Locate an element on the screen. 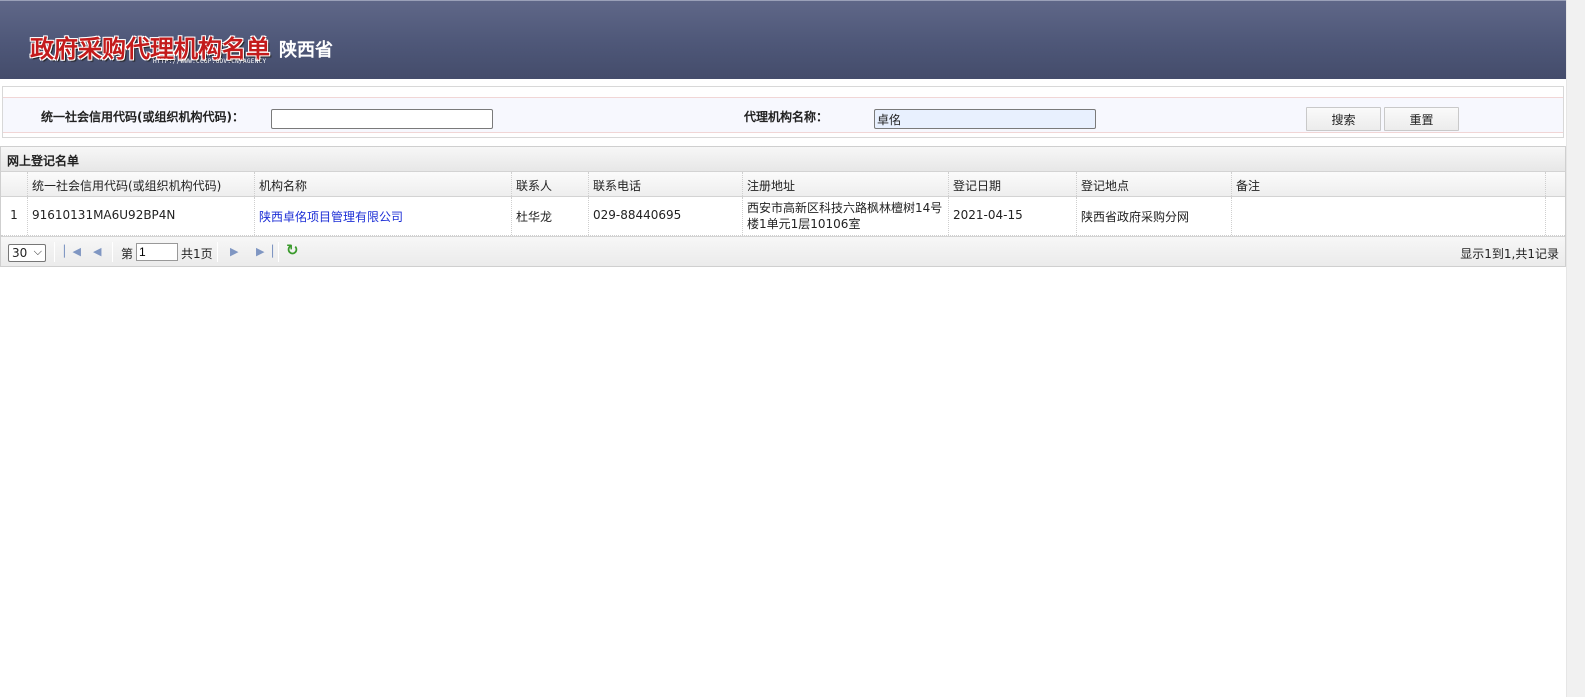 This screenshot has height=697, width=1585. cell-phone: 029-88440695 is located at coordinates (666, 216).